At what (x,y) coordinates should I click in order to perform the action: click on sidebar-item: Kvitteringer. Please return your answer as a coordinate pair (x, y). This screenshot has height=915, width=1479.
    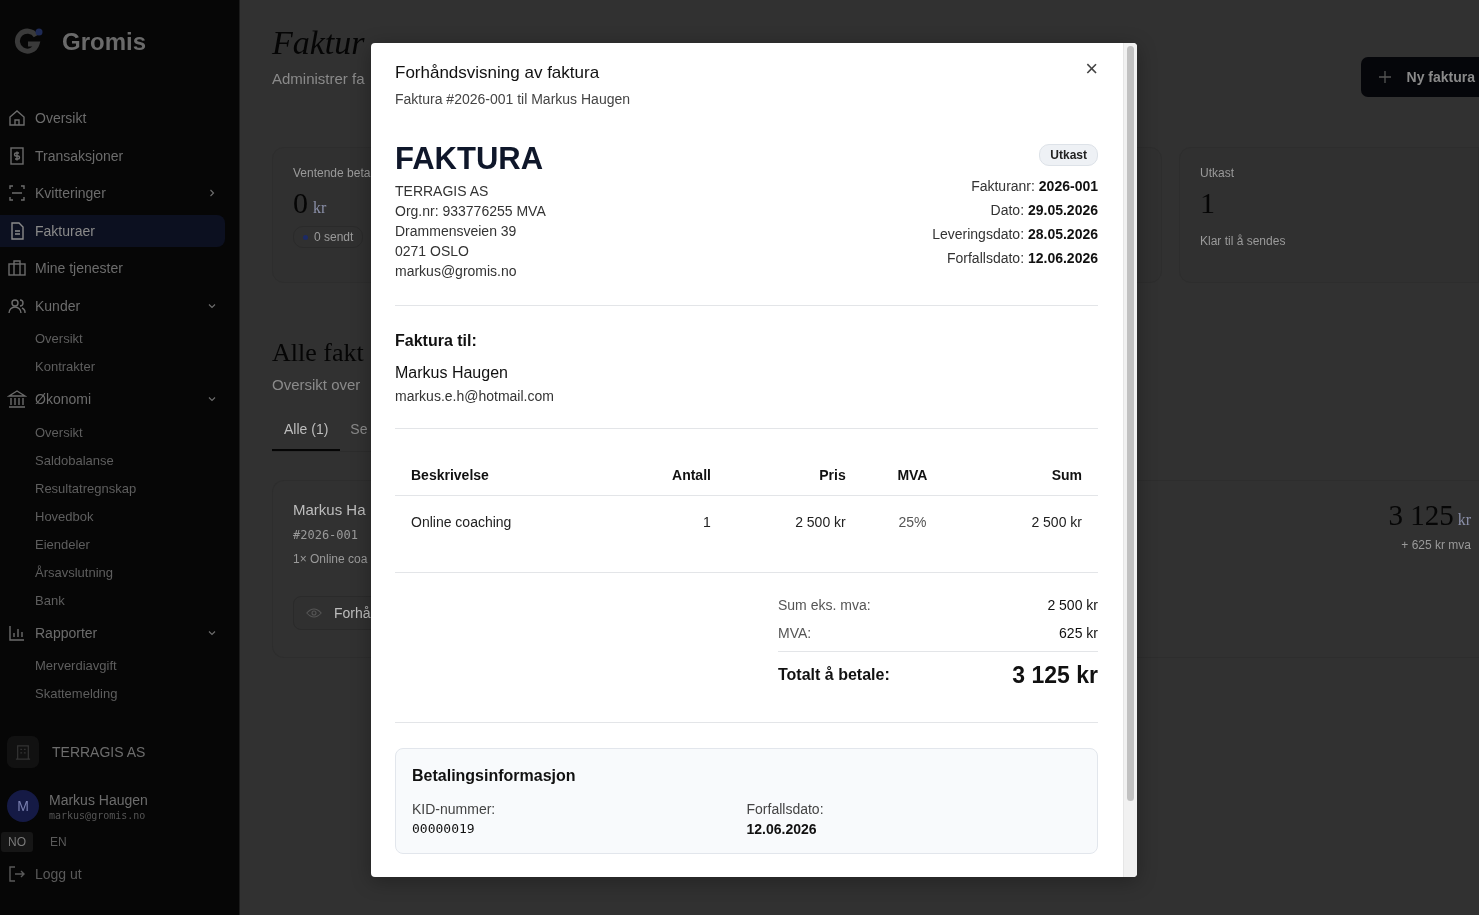
    Looking at the image, I should click on (112, 193).